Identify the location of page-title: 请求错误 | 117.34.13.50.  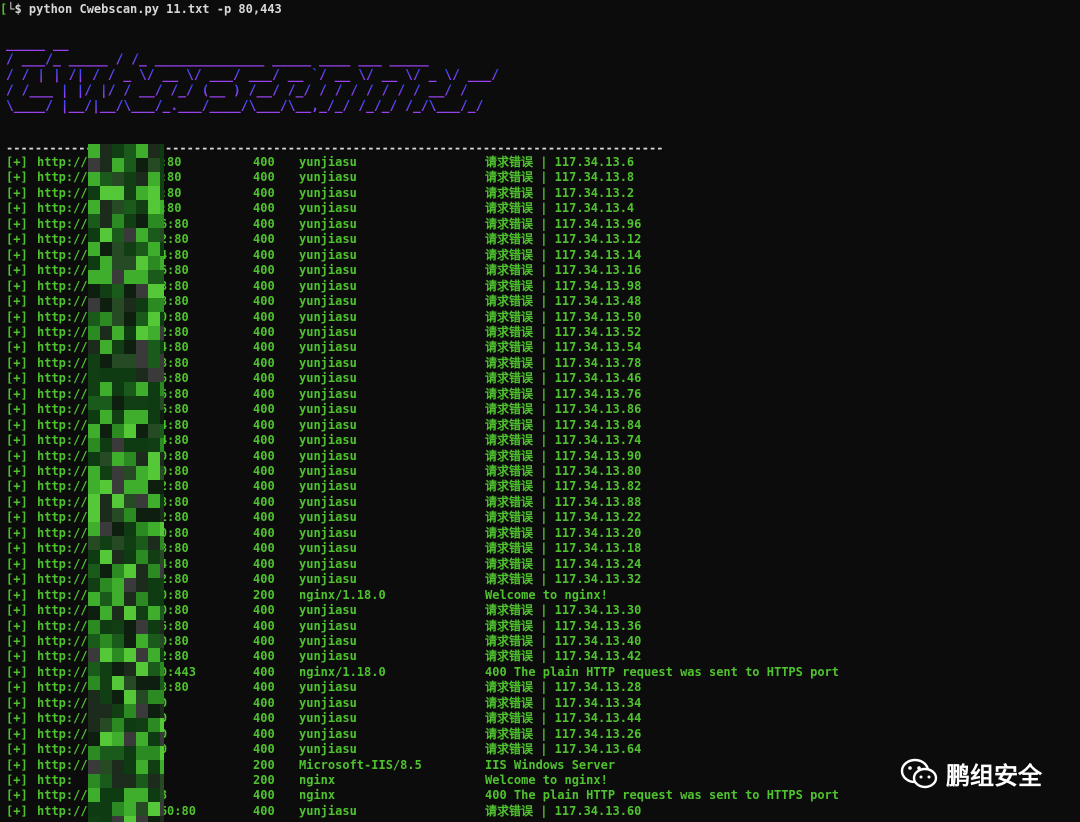
(563, 316).